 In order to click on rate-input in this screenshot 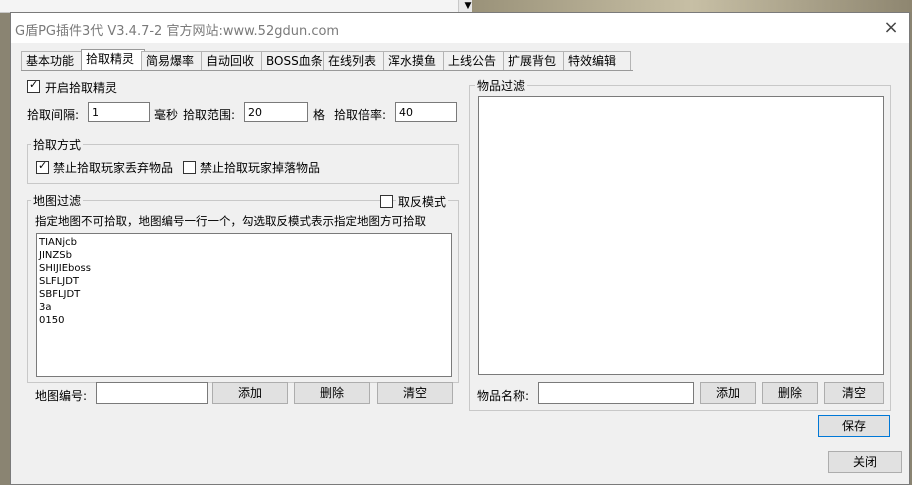, I will do `click(426, 112)`.